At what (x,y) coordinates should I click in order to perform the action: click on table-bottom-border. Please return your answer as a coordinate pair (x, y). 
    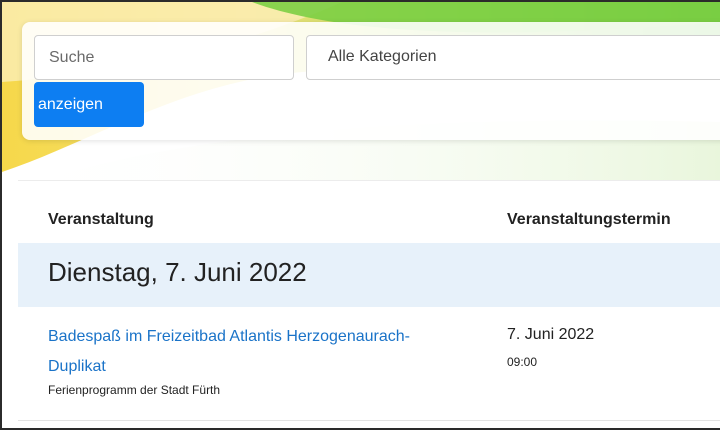
    Looking at the image, I should click on (369, 420).